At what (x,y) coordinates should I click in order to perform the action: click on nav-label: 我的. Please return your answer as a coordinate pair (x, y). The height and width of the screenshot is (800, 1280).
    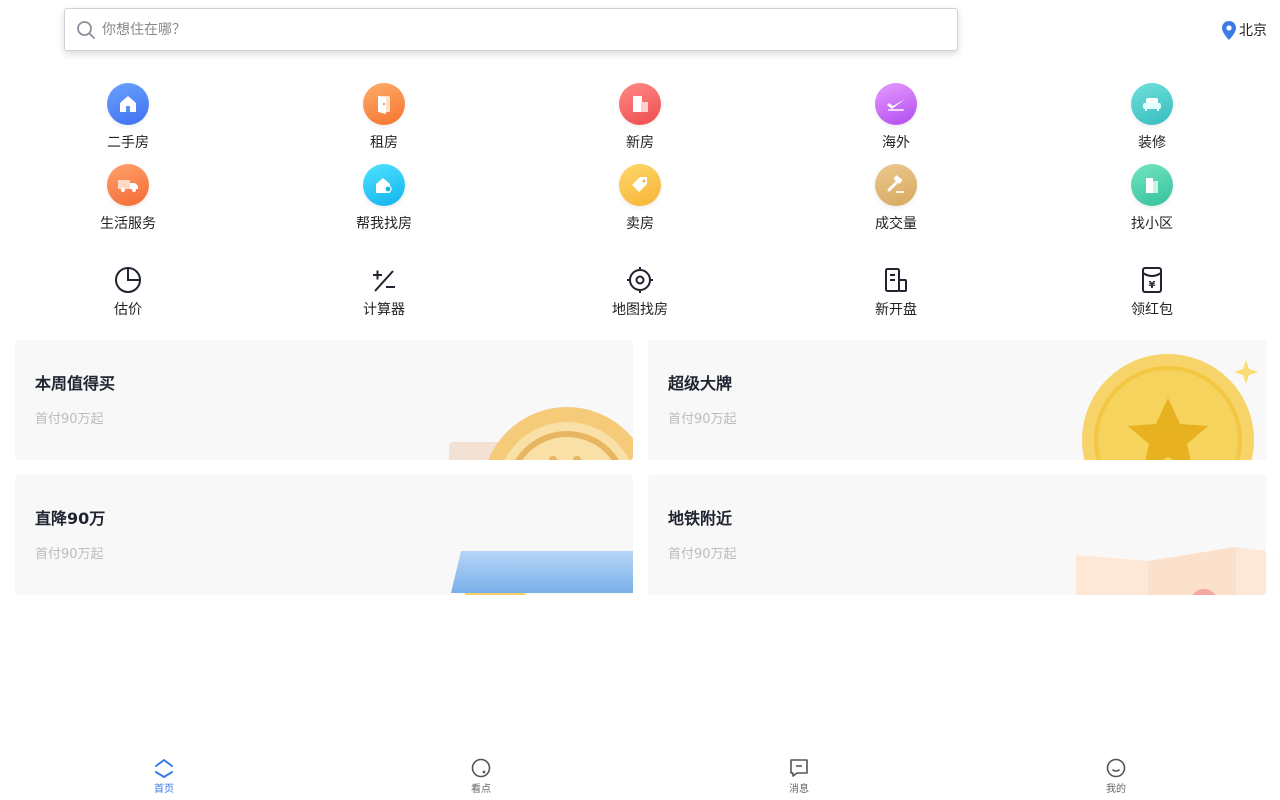
    Looking at the image, I should click on (1116, 789).